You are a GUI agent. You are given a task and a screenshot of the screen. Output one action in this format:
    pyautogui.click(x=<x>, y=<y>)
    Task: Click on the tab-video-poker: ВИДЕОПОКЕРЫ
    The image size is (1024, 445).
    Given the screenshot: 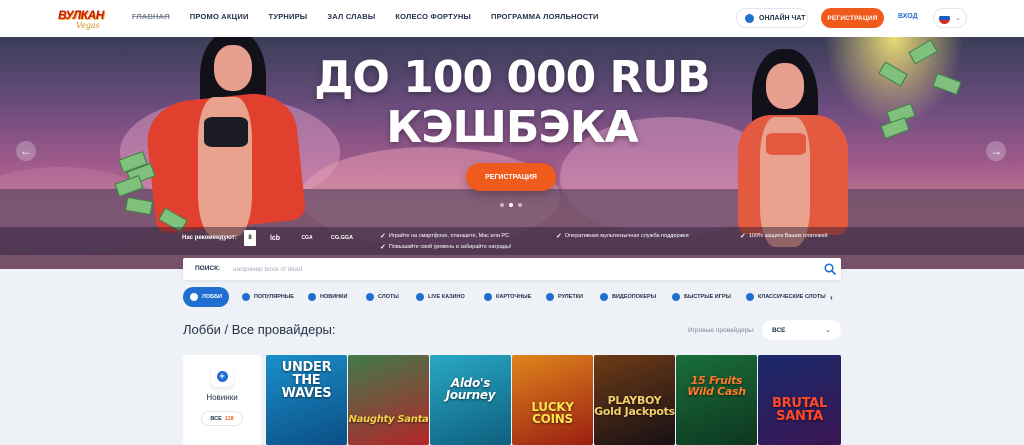 What is the action you would take?
    pyautogui.click(x=628, y=297)
    